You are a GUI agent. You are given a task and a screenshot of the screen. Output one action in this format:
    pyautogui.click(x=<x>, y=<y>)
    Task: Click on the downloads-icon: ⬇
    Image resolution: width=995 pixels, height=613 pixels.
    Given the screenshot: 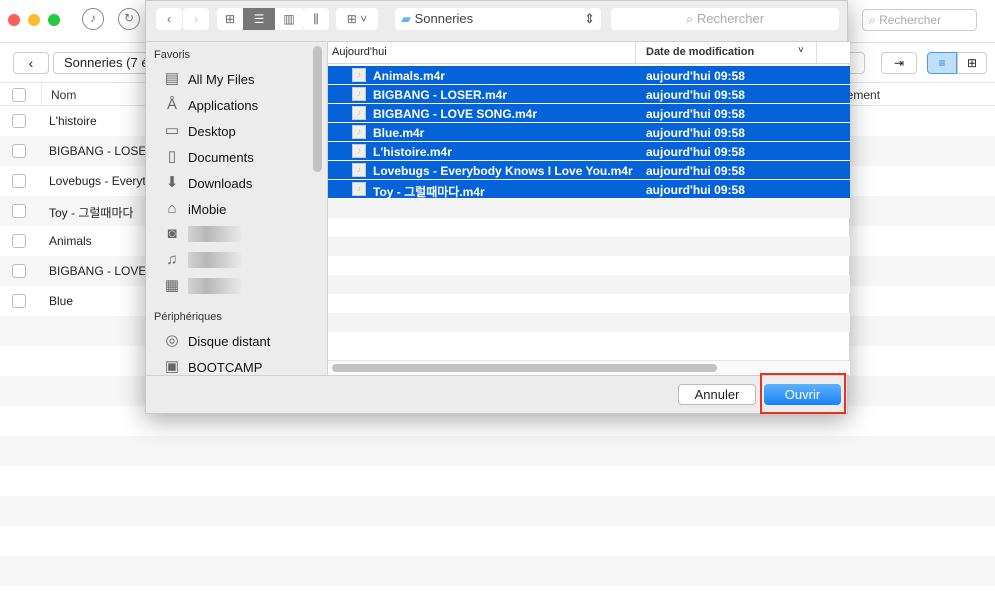 What is the action you would take?
    pyautogui.click(x=172, y=182)
    